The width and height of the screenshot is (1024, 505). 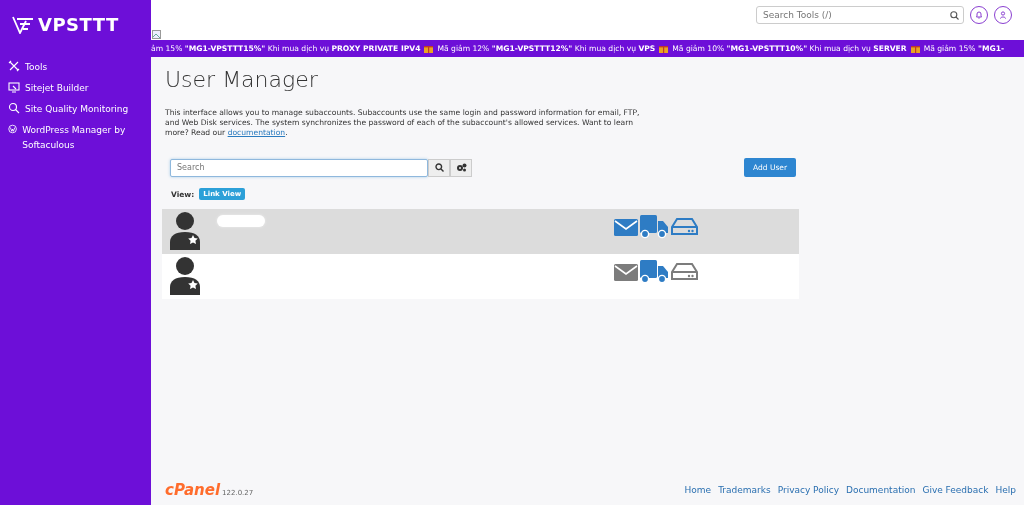 What do you see at coordinates (75, 138) in the screenshot?
I see `sidebar-item: WordPress Manager by Softaculous` at bounding box center [75, 138].